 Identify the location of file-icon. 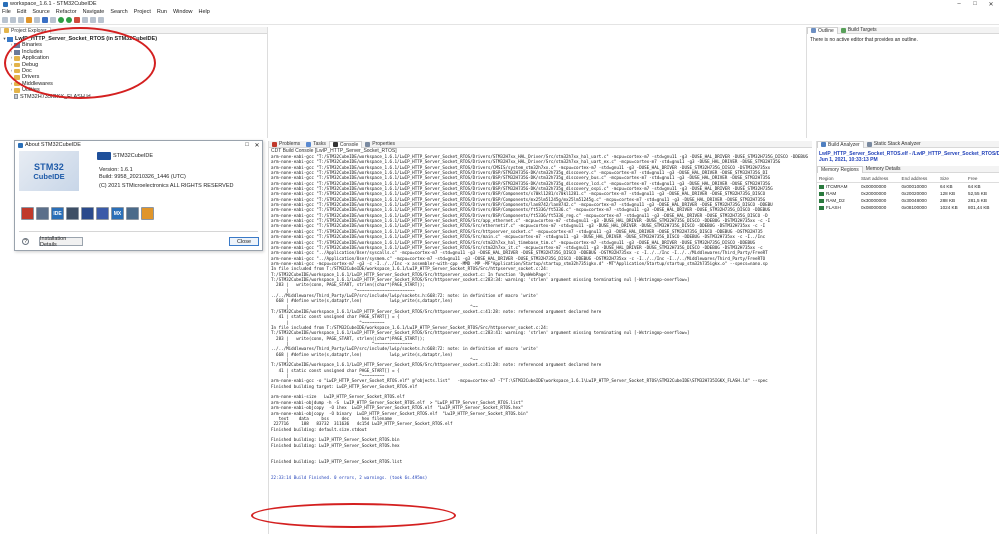
(16, 97).